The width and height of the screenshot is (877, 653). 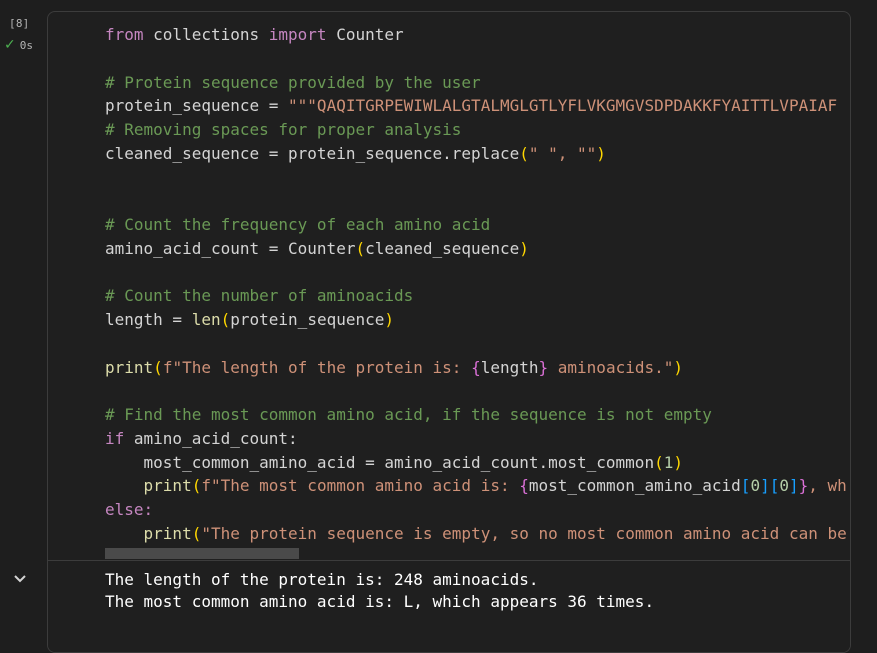 I want to click on run-time: 0s, so click(x=26, y=45).